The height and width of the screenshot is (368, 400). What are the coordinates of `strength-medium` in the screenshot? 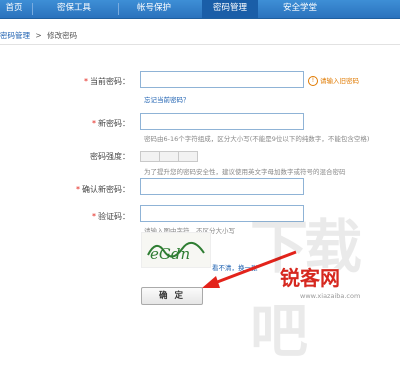 It's located at (169, 156).